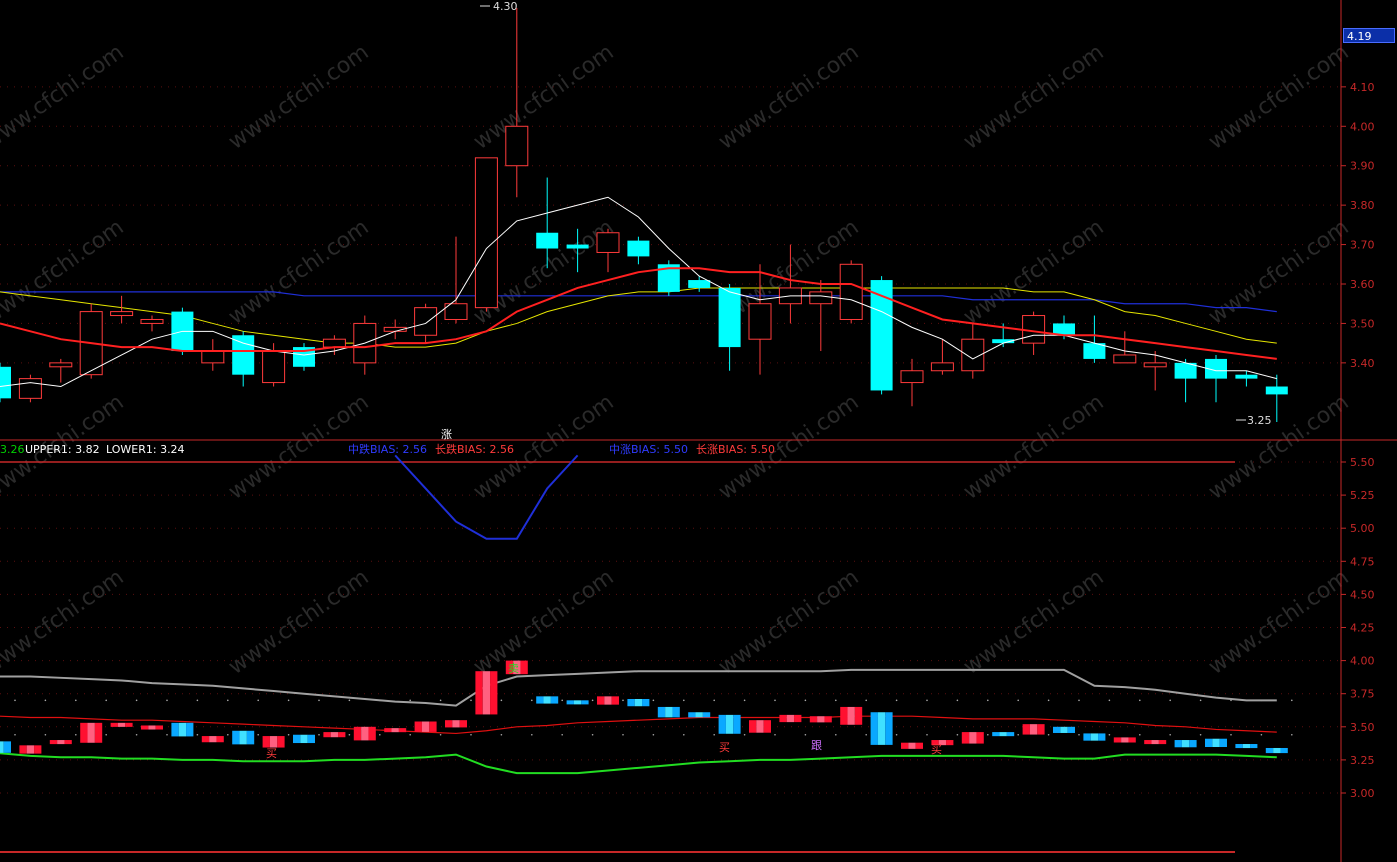 This screenshot has width=1397, height=862. What do you see at coordinates (1362, 628) in the screenshot?
I see `indicator-tick-label: 4.25` at bounding box center [1362, 628].